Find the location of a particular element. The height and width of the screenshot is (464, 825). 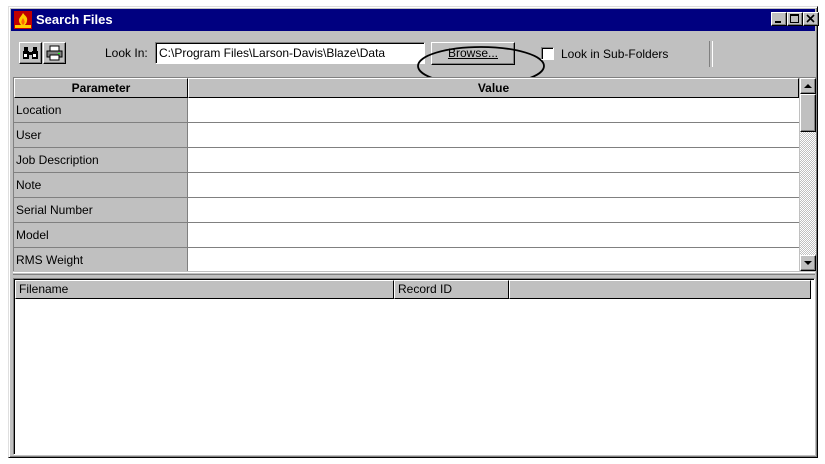

parameter-column-header: Parameter is located at coordinates (101, 88).